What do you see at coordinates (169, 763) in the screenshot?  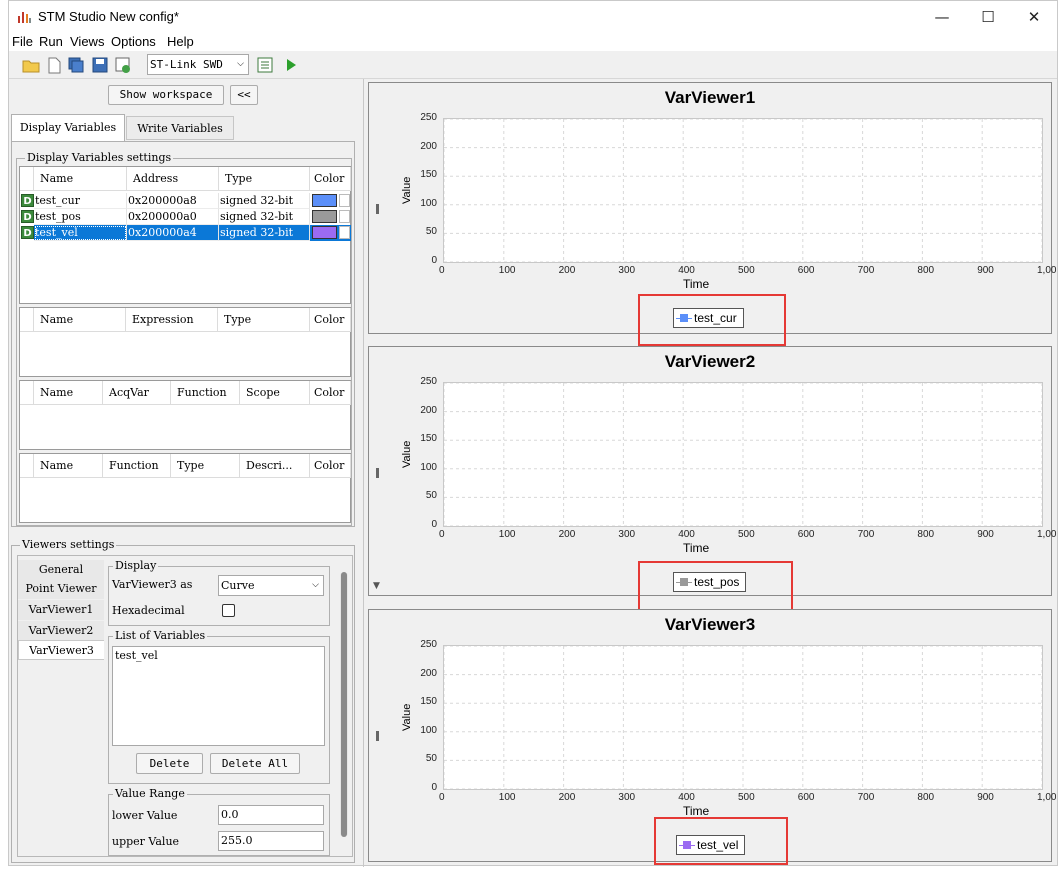 I see `delete-button: Delete` at bounding box center [169, 763].